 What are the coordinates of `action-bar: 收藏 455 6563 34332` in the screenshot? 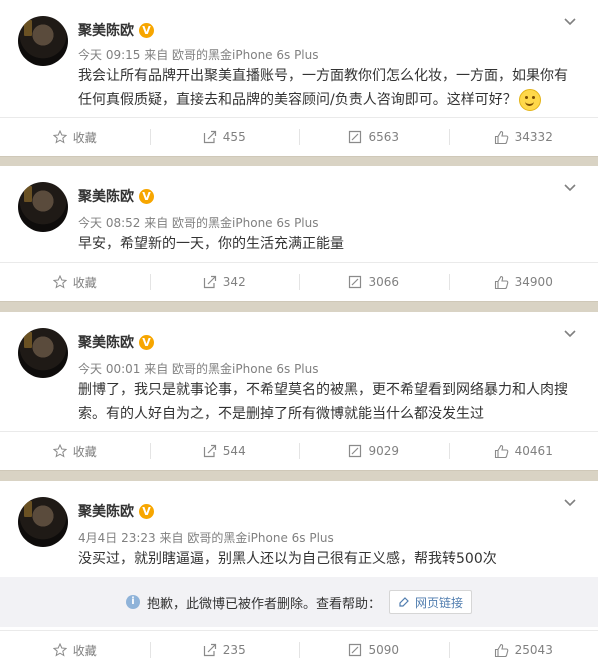 It's located at (299, 136).